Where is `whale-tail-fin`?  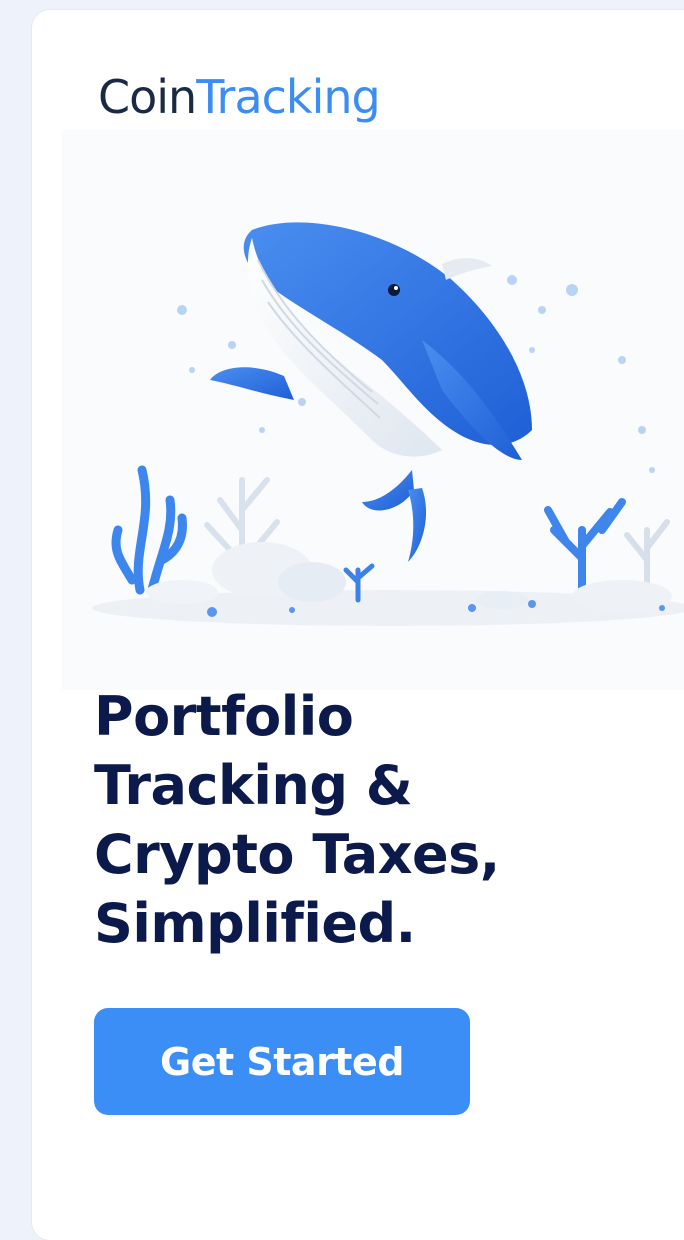
whale-tail-fin is located at coordinates (388, 490).